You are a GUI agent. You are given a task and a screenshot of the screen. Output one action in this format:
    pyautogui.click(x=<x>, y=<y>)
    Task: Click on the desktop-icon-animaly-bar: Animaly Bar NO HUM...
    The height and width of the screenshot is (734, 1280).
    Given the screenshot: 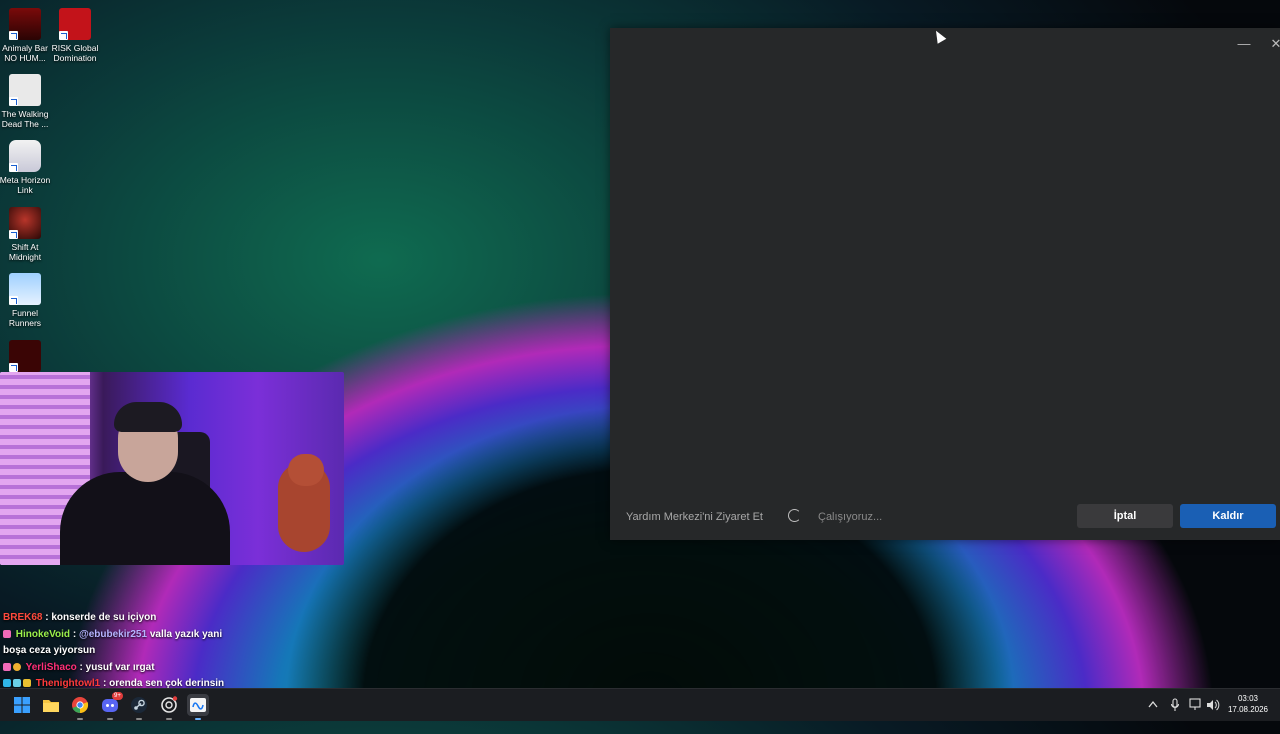 What is the action you would take?
    pyautogui.click(x=26, y=35)
    